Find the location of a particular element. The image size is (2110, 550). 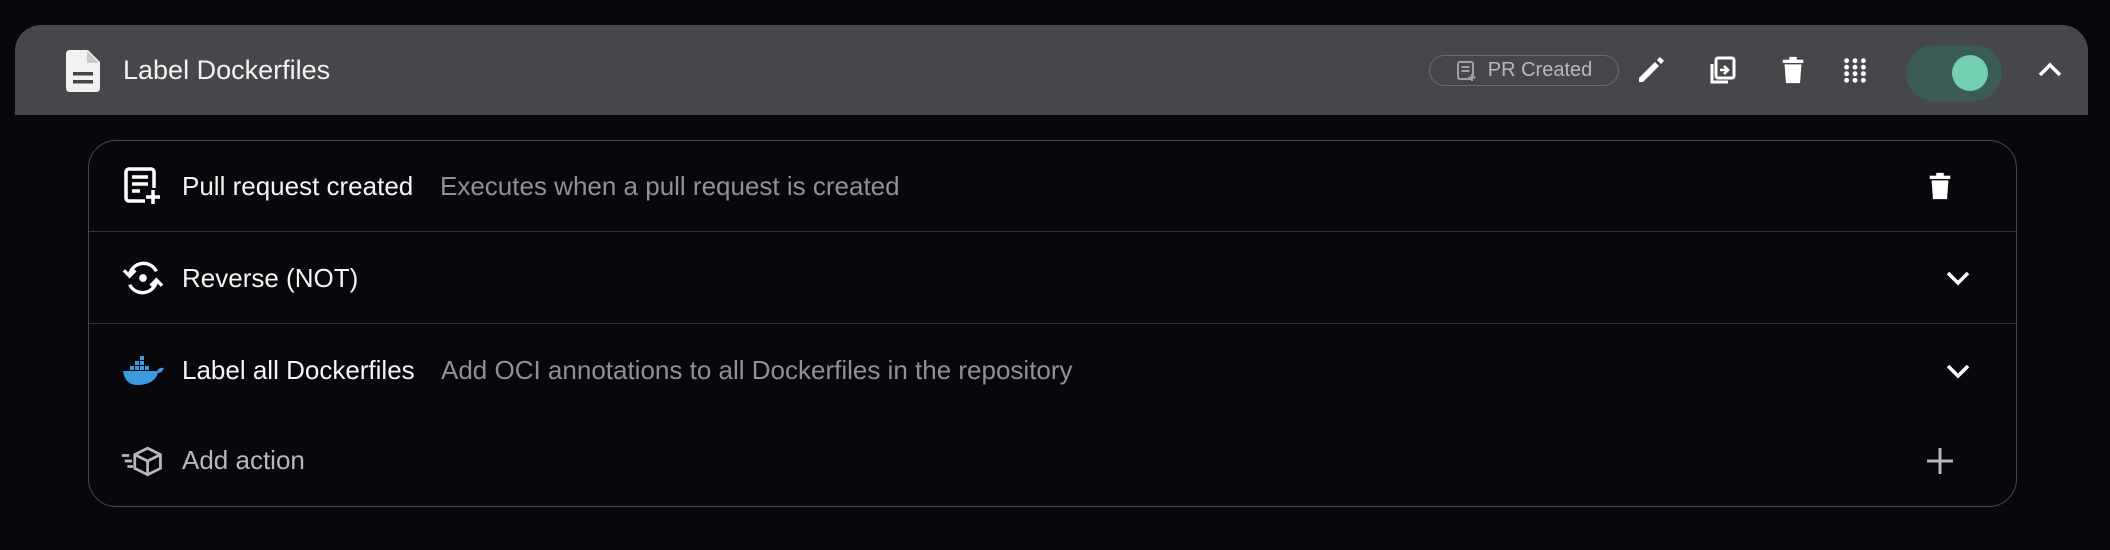

duplicate-icon is located at coordinates (1723, 70).